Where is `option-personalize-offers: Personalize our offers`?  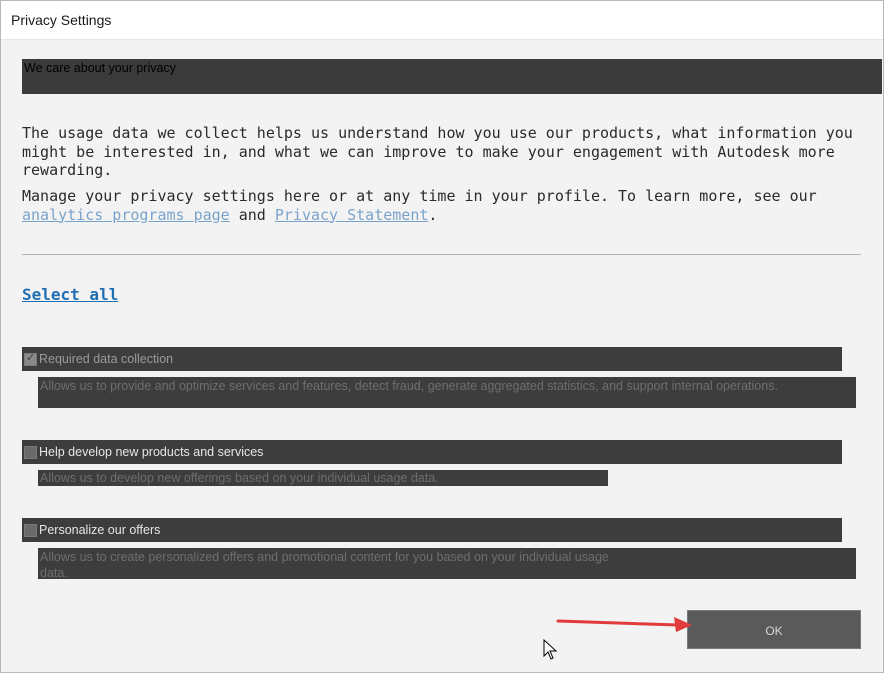
option-personalize-offers: Personalize our offers is located at coordinates (432, 530).